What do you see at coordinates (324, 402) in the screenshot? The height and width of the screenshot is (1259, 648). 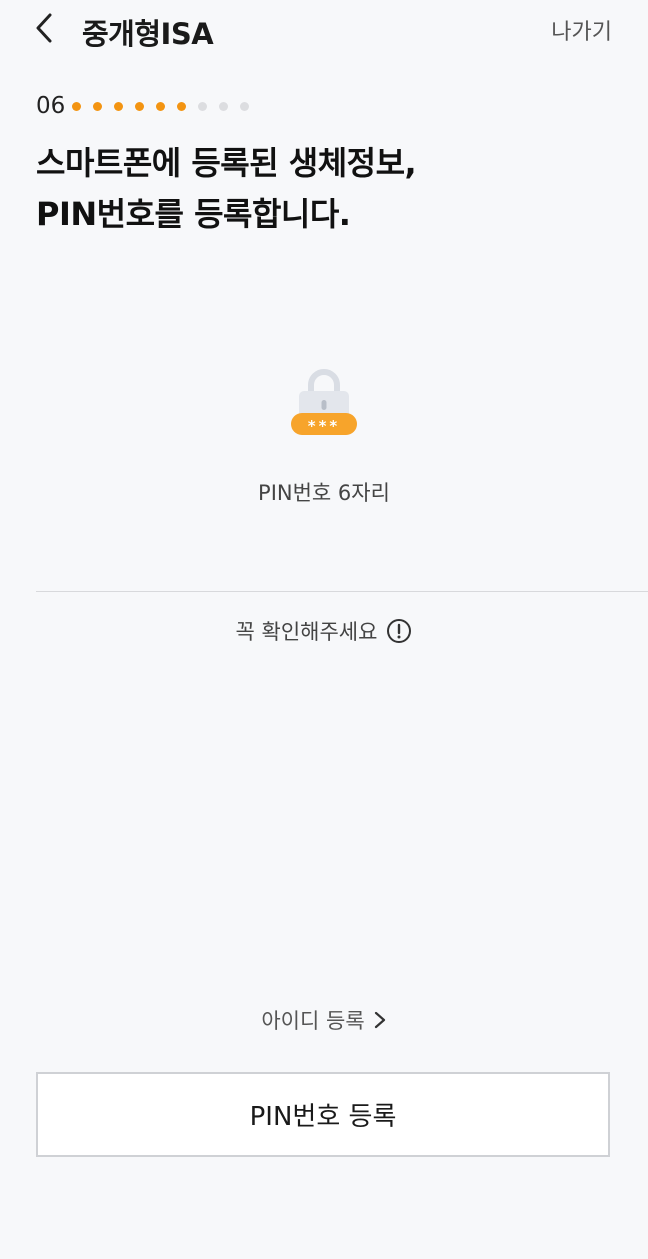 I see `lock-icon: ***` at bounding box center [324, 402].